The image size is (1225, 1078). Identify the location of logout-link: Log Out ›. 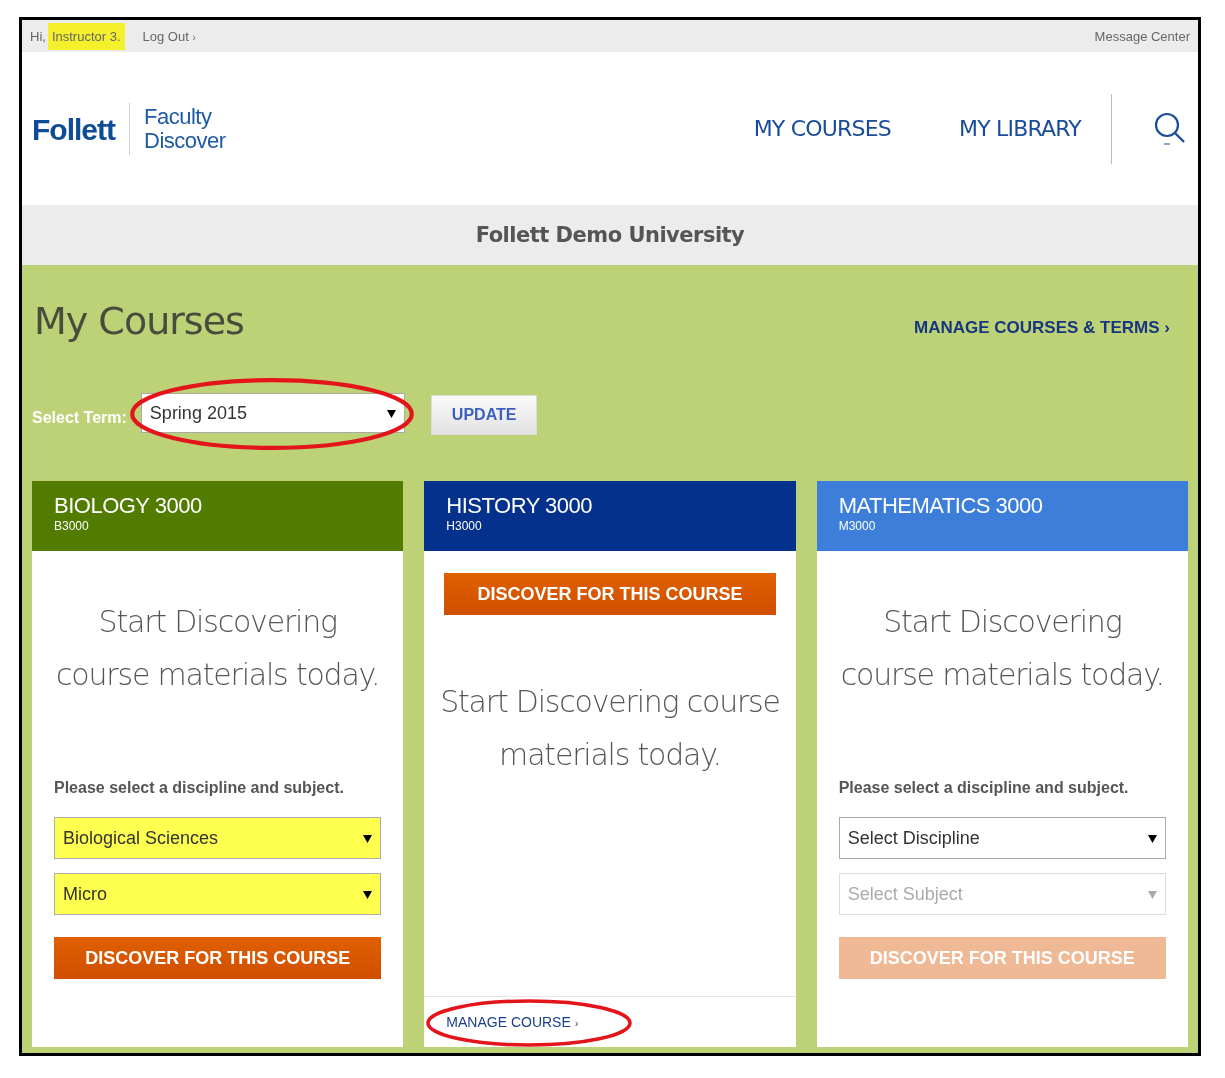
(169, 36).